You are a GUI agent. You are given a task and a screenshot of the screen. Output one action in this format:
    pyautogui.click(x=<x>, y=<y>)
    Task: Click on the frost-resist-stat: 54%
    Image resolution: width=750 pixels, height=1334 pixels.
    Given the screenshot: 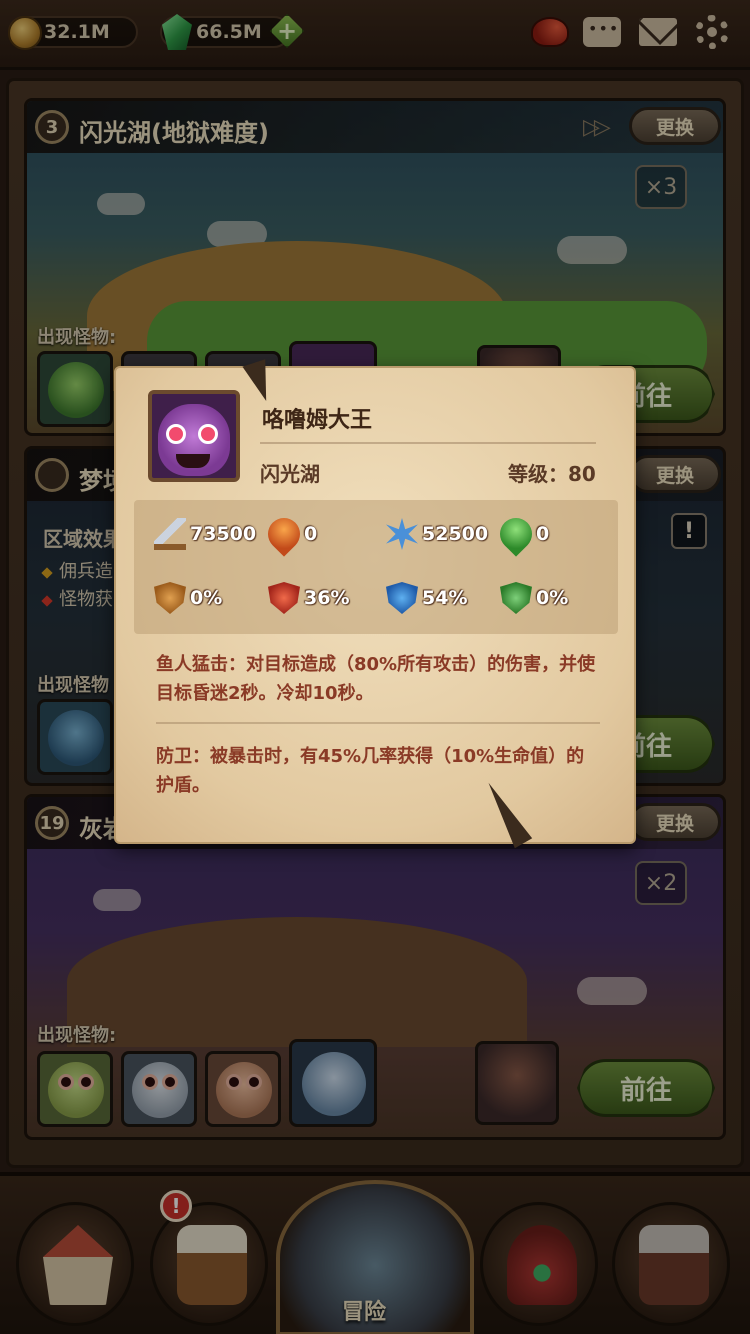 What is the action you would take?
    pyautogui.click(x=426, y=598)
    